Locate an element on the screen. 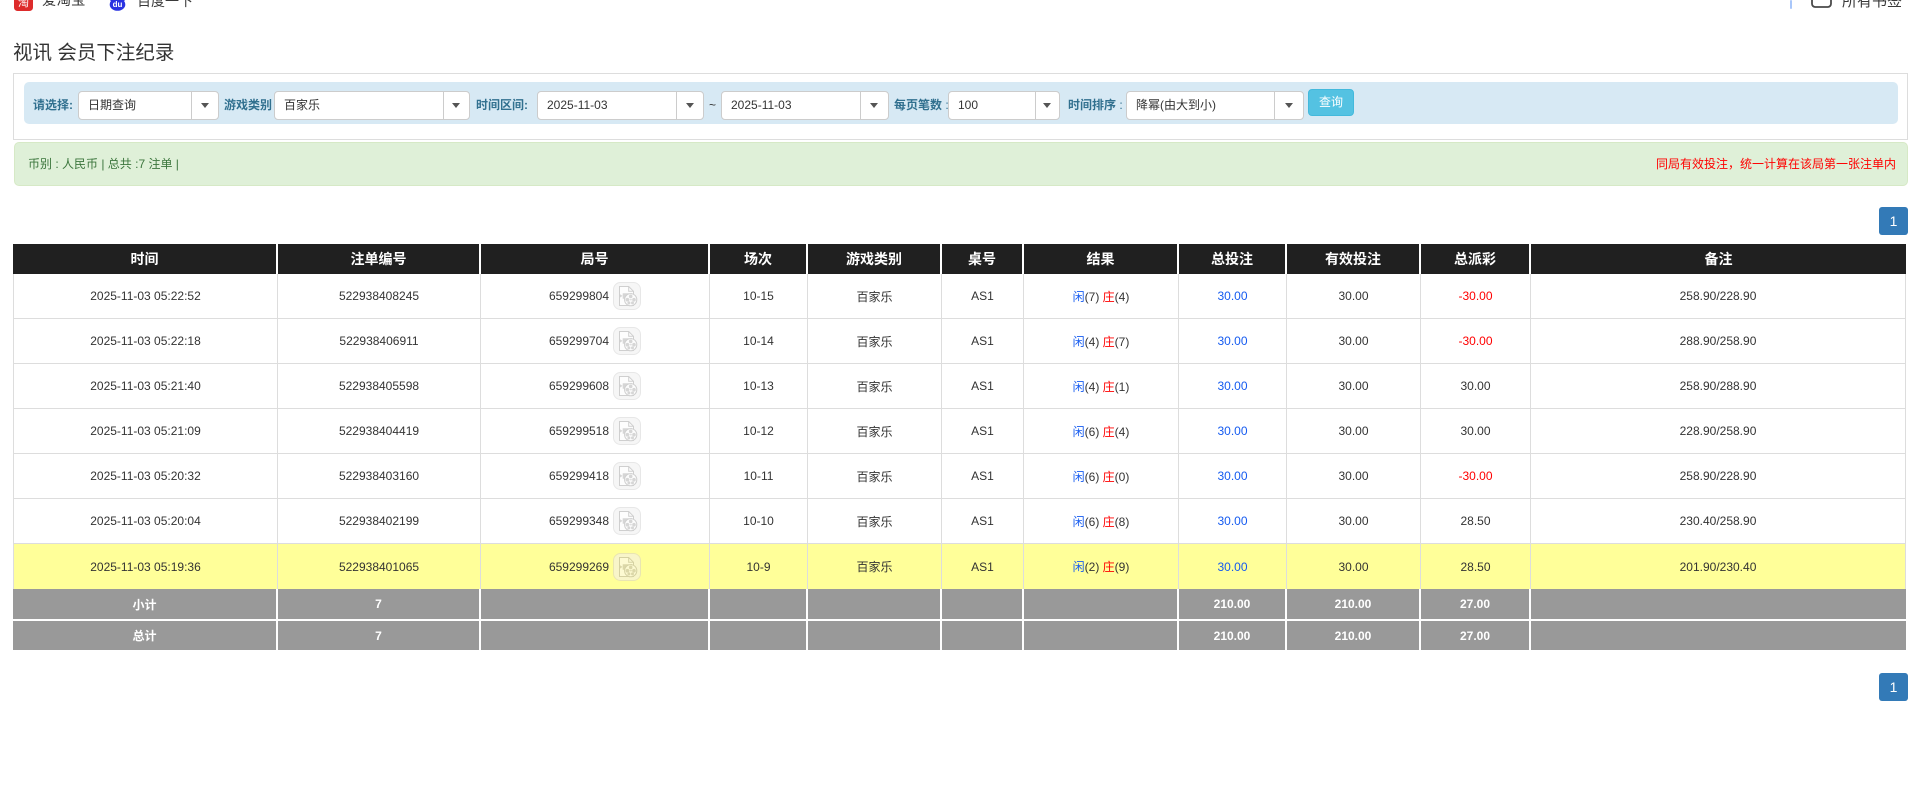  svg-text: du is located at coordinates (118, 4).